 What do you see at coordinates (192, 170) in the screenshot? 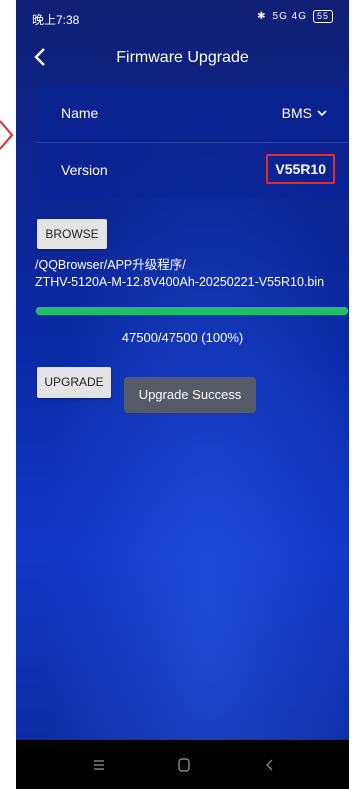
I see `version-row: Version V55R10` at bounding box center [192, 170].